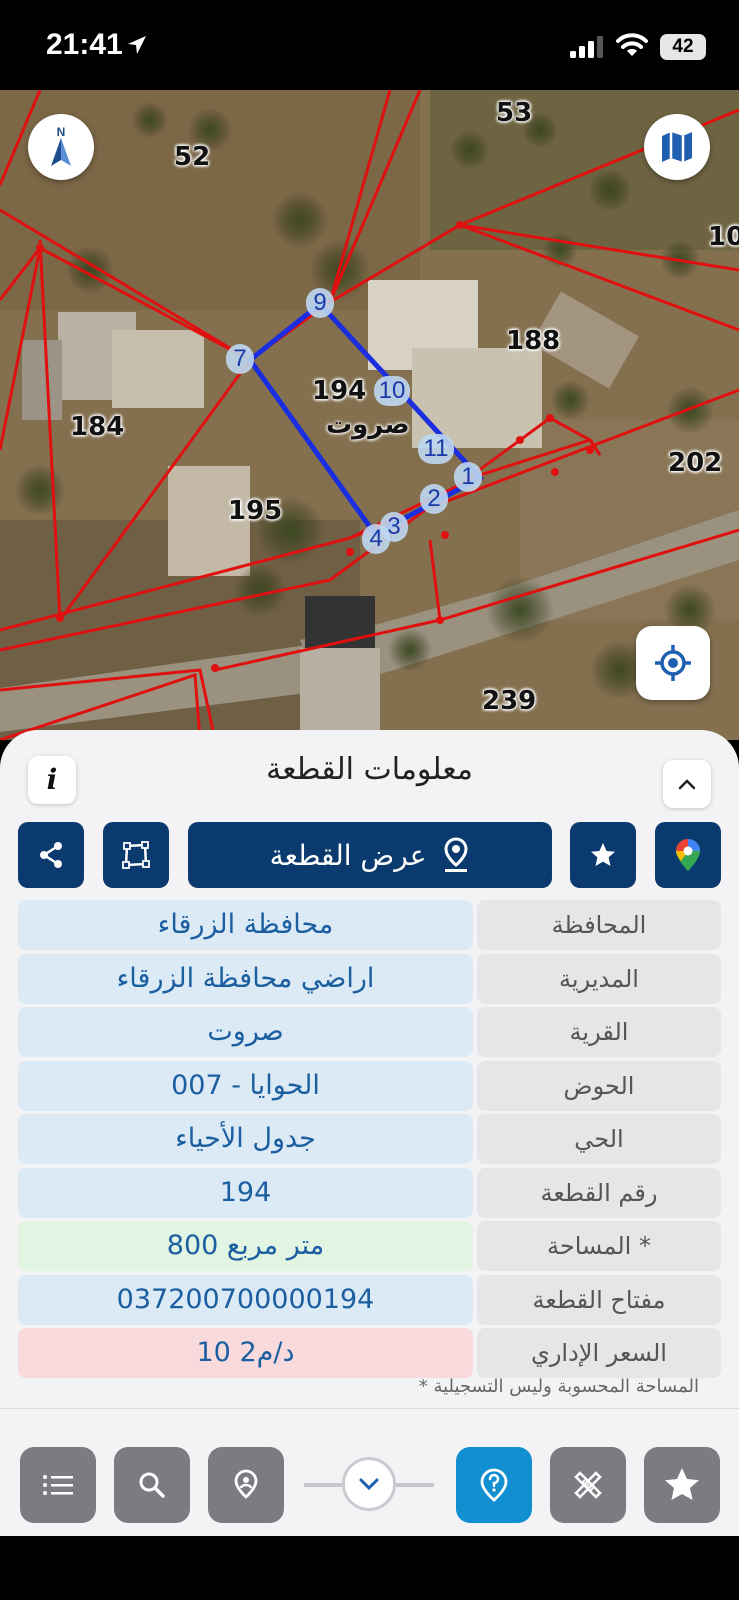 The image size is (739, 1600). What do you see at coordinates (245, 1085) in the screenshot?
I see `basin-value: الحوايا - 007` at bounding box center [245, 1085].